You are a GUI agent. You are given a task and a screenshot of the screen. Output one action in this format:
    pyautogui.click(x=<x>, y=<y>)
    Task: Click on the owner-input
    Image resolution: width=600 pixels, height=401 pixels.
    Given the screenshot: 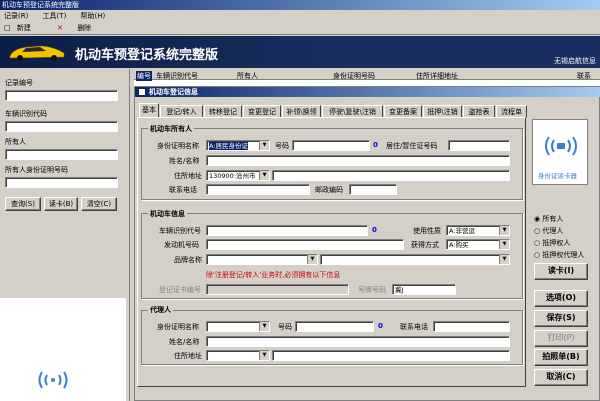 What is the action you would take?
    pyautogui.click(x=61, y=154)
    